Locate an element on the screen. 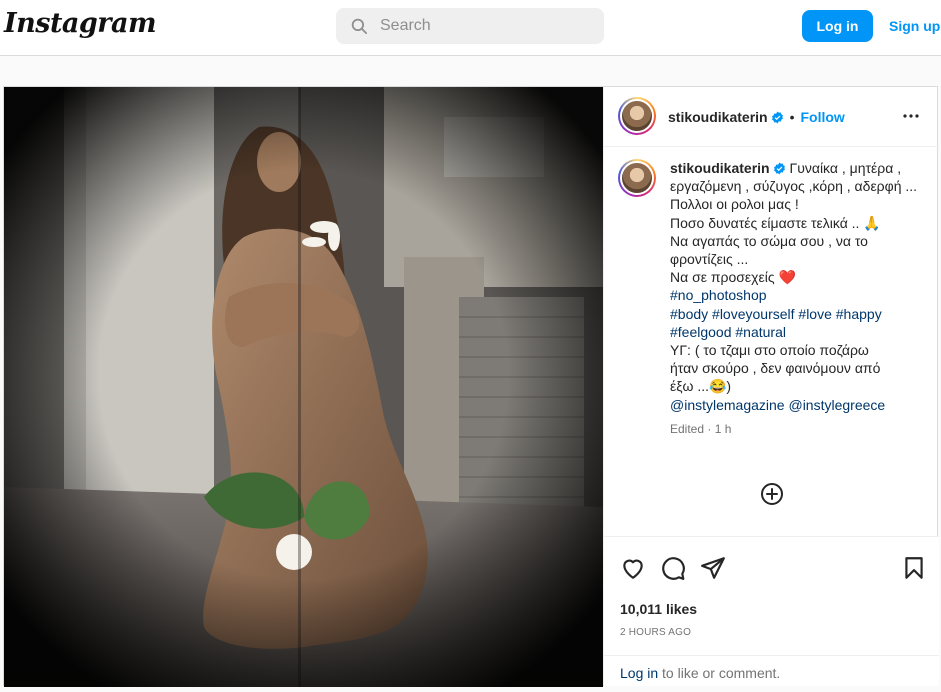 The image size is (941, 692). post-header: stikoudikaterin • Follow is located at coordinates (771, 117).